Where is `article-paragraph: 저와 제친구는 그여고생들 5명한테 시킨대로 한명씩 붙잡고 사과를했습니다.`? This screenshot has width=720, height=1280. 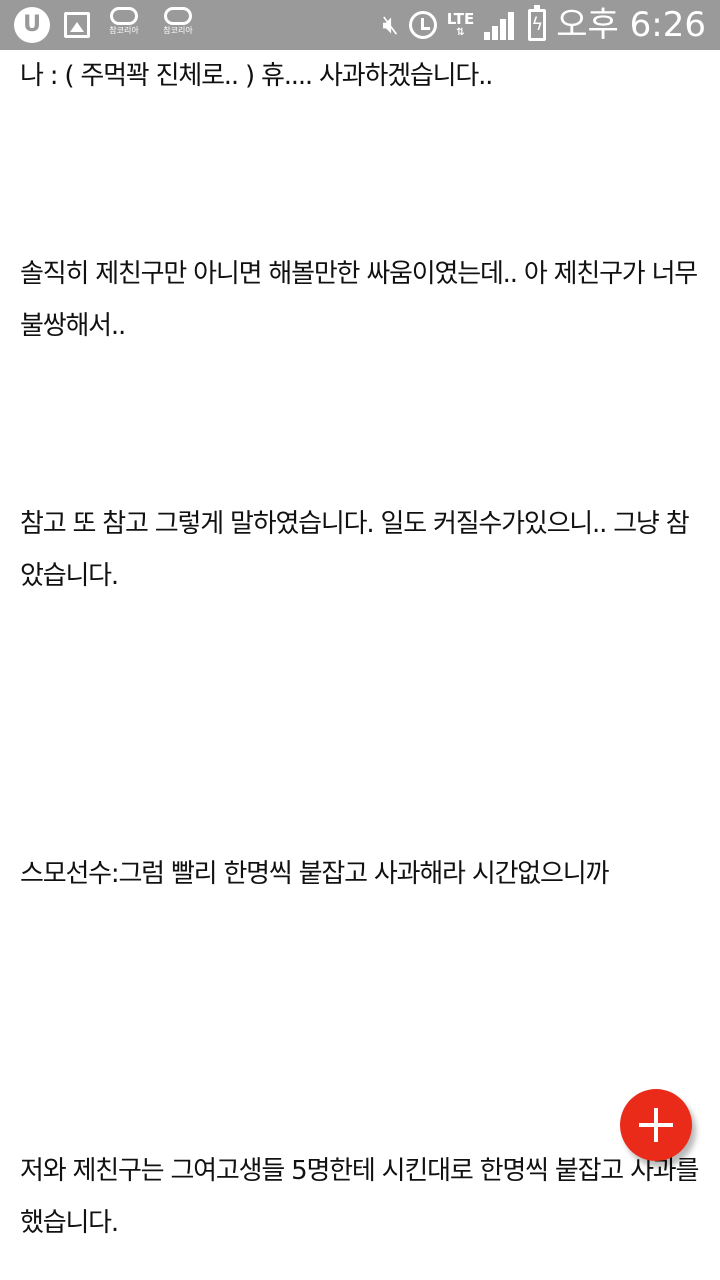 article-paragraph: 저와 제친구는 그여고생들 5명한테 시킨대로 한명씩 붙잡고 사과를했습니다. is located at coordinates (359, 1197).